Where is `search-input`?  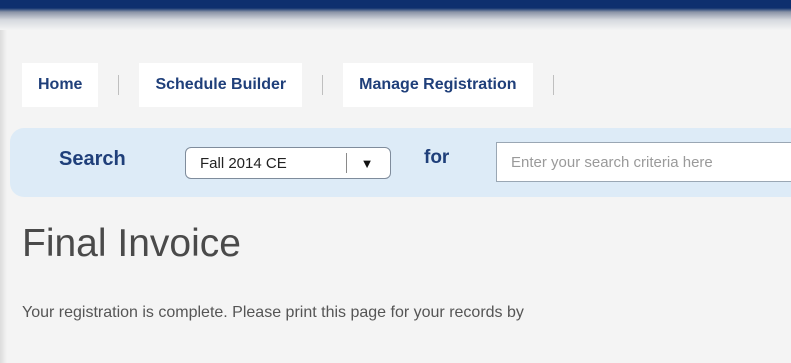
search-input is located at coordinates (643, 162).